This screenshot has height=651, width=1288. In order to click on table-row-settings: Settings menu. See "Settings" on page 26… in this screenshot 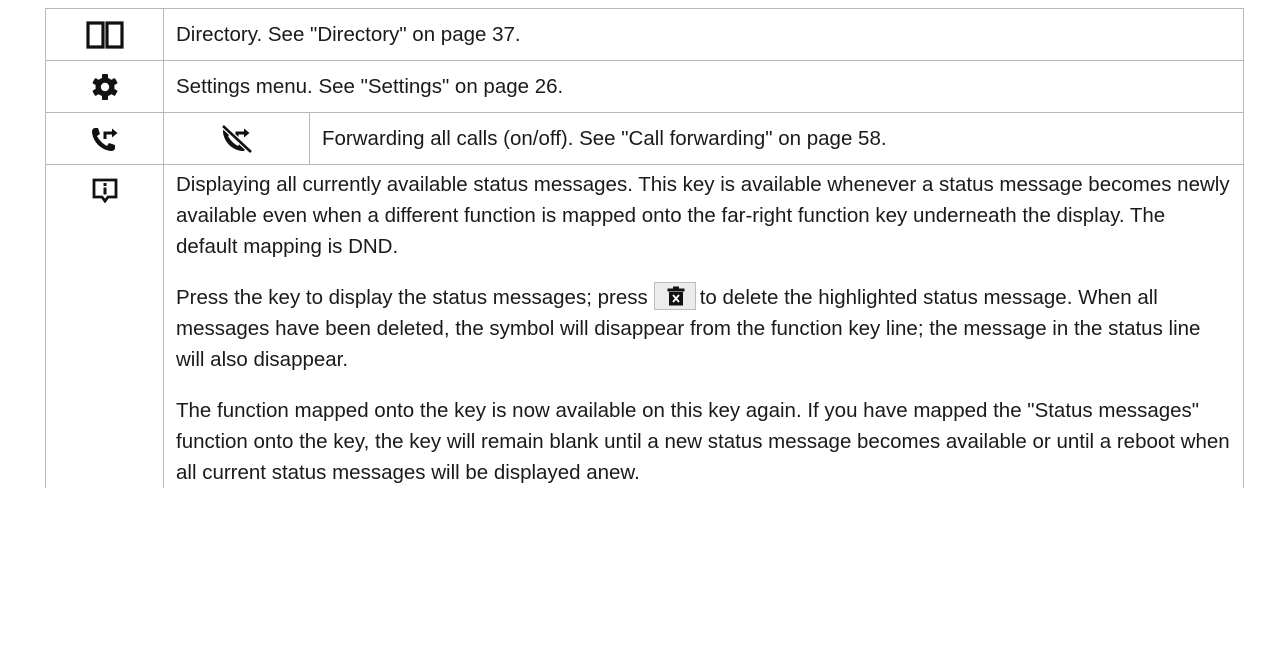, I will do `click(645, 86)`.